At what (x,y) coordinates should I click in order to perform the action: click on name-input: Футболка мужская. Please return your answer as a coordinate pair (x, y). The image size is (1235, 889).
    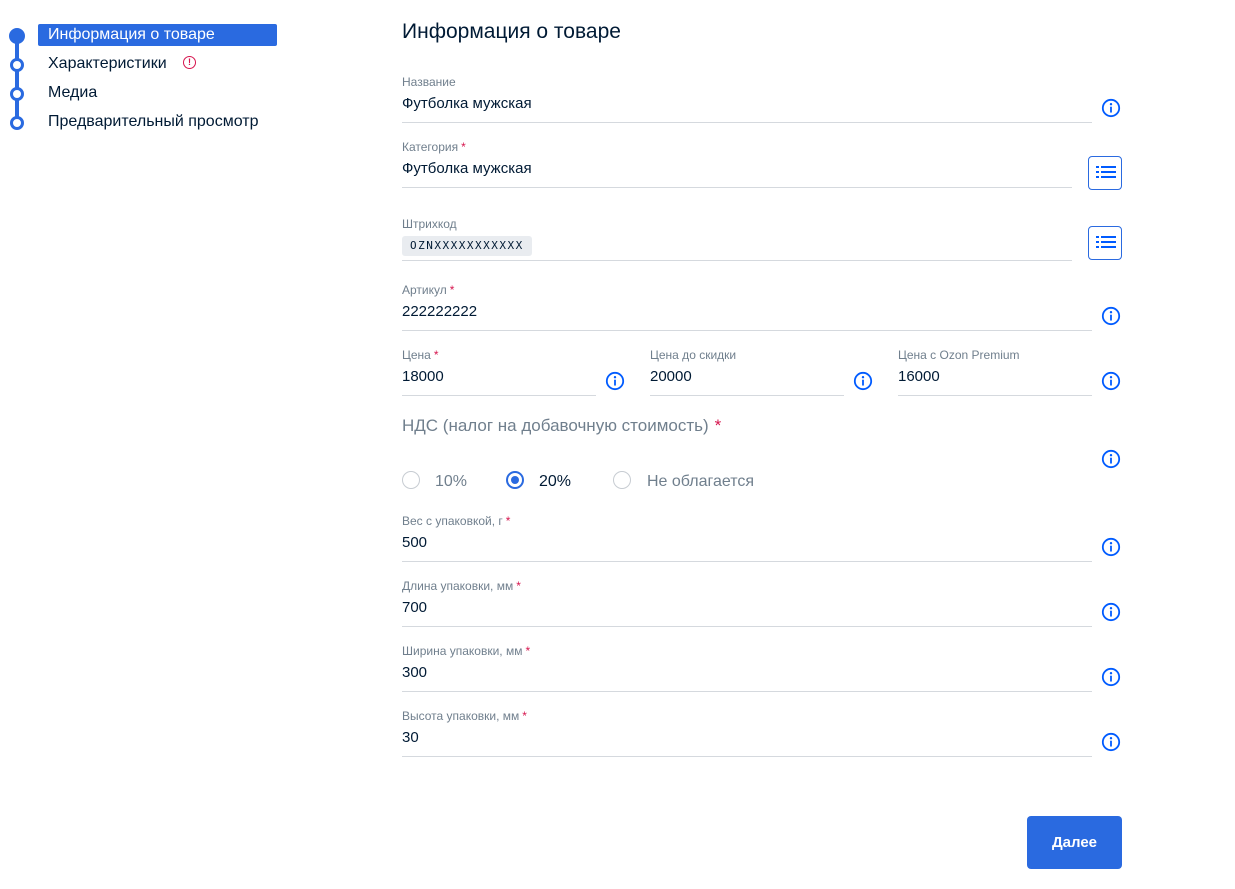
    Looking at the image, I should click on (747, 104).